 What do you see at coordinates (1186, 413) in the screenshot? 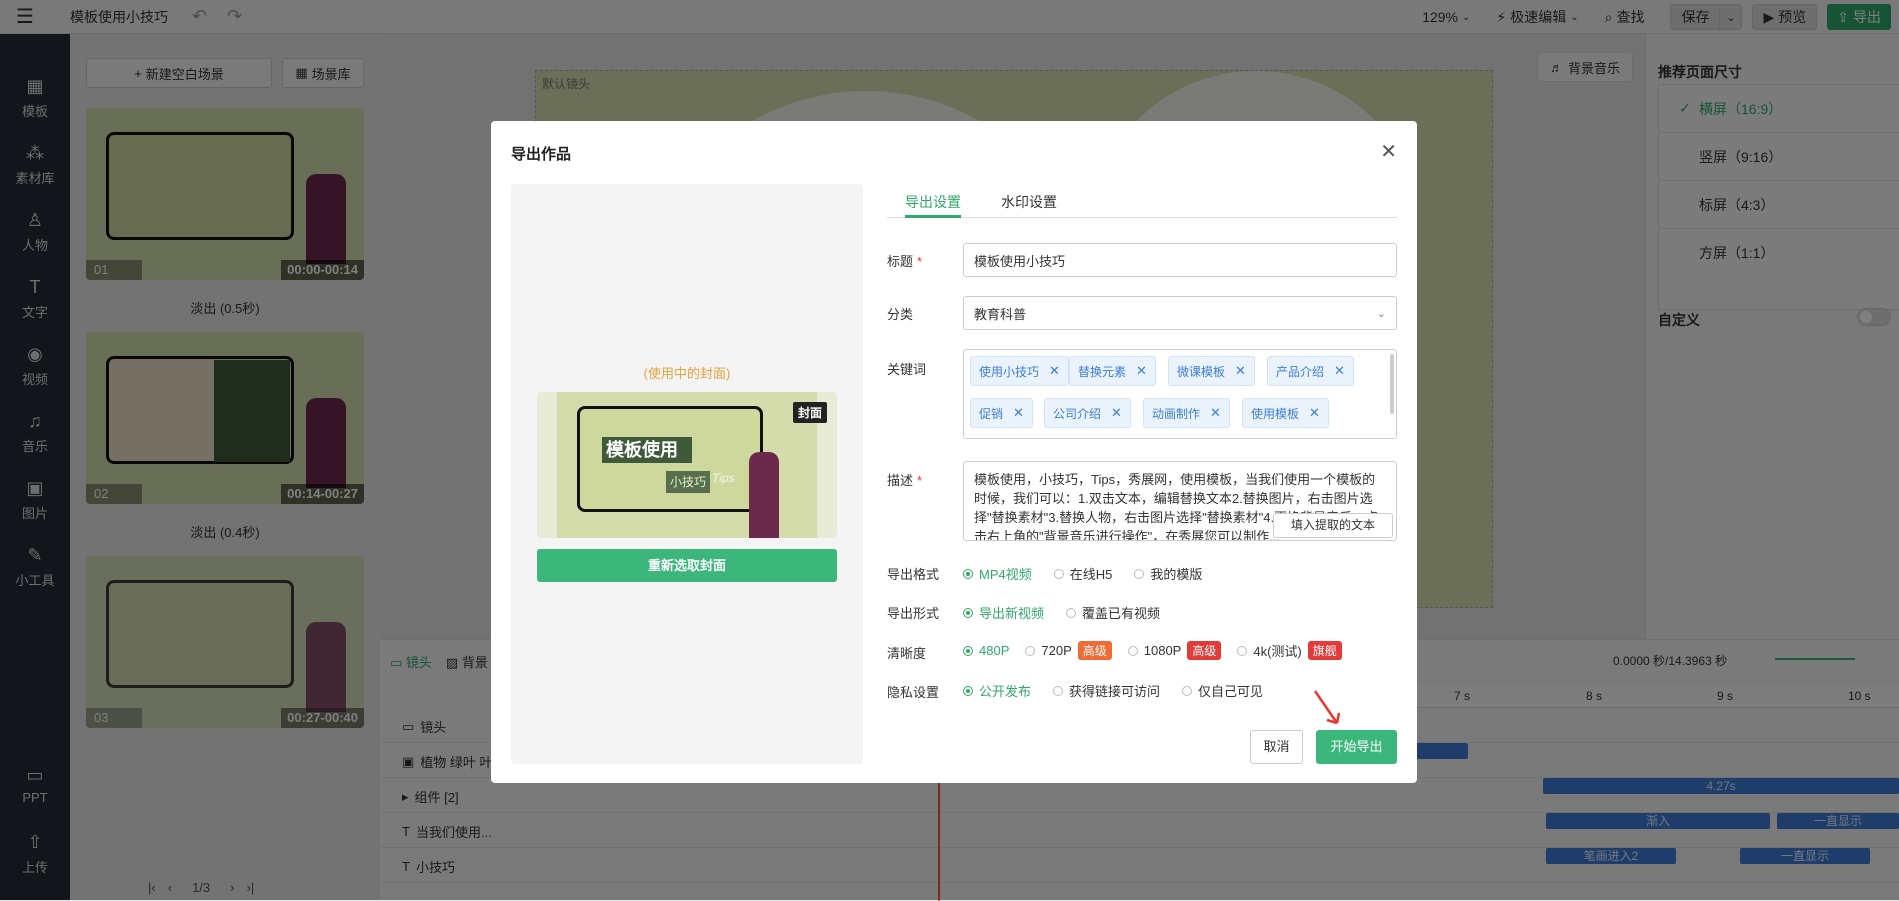
I see `keyword-tag: 动画制作 ✕` at bounding box center [1186, 413].